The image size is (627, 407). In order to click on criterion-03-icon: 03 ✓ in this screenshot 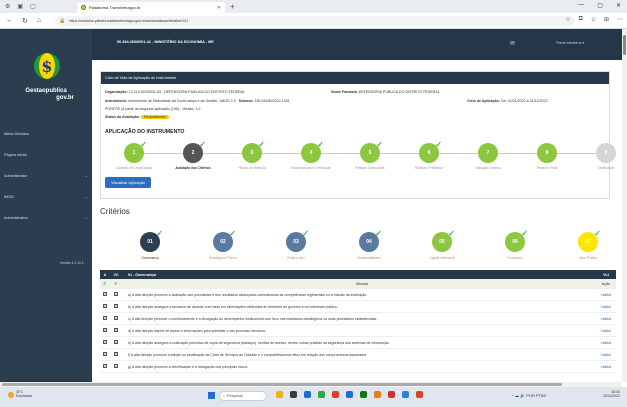, I will do `click(297, 240)`.